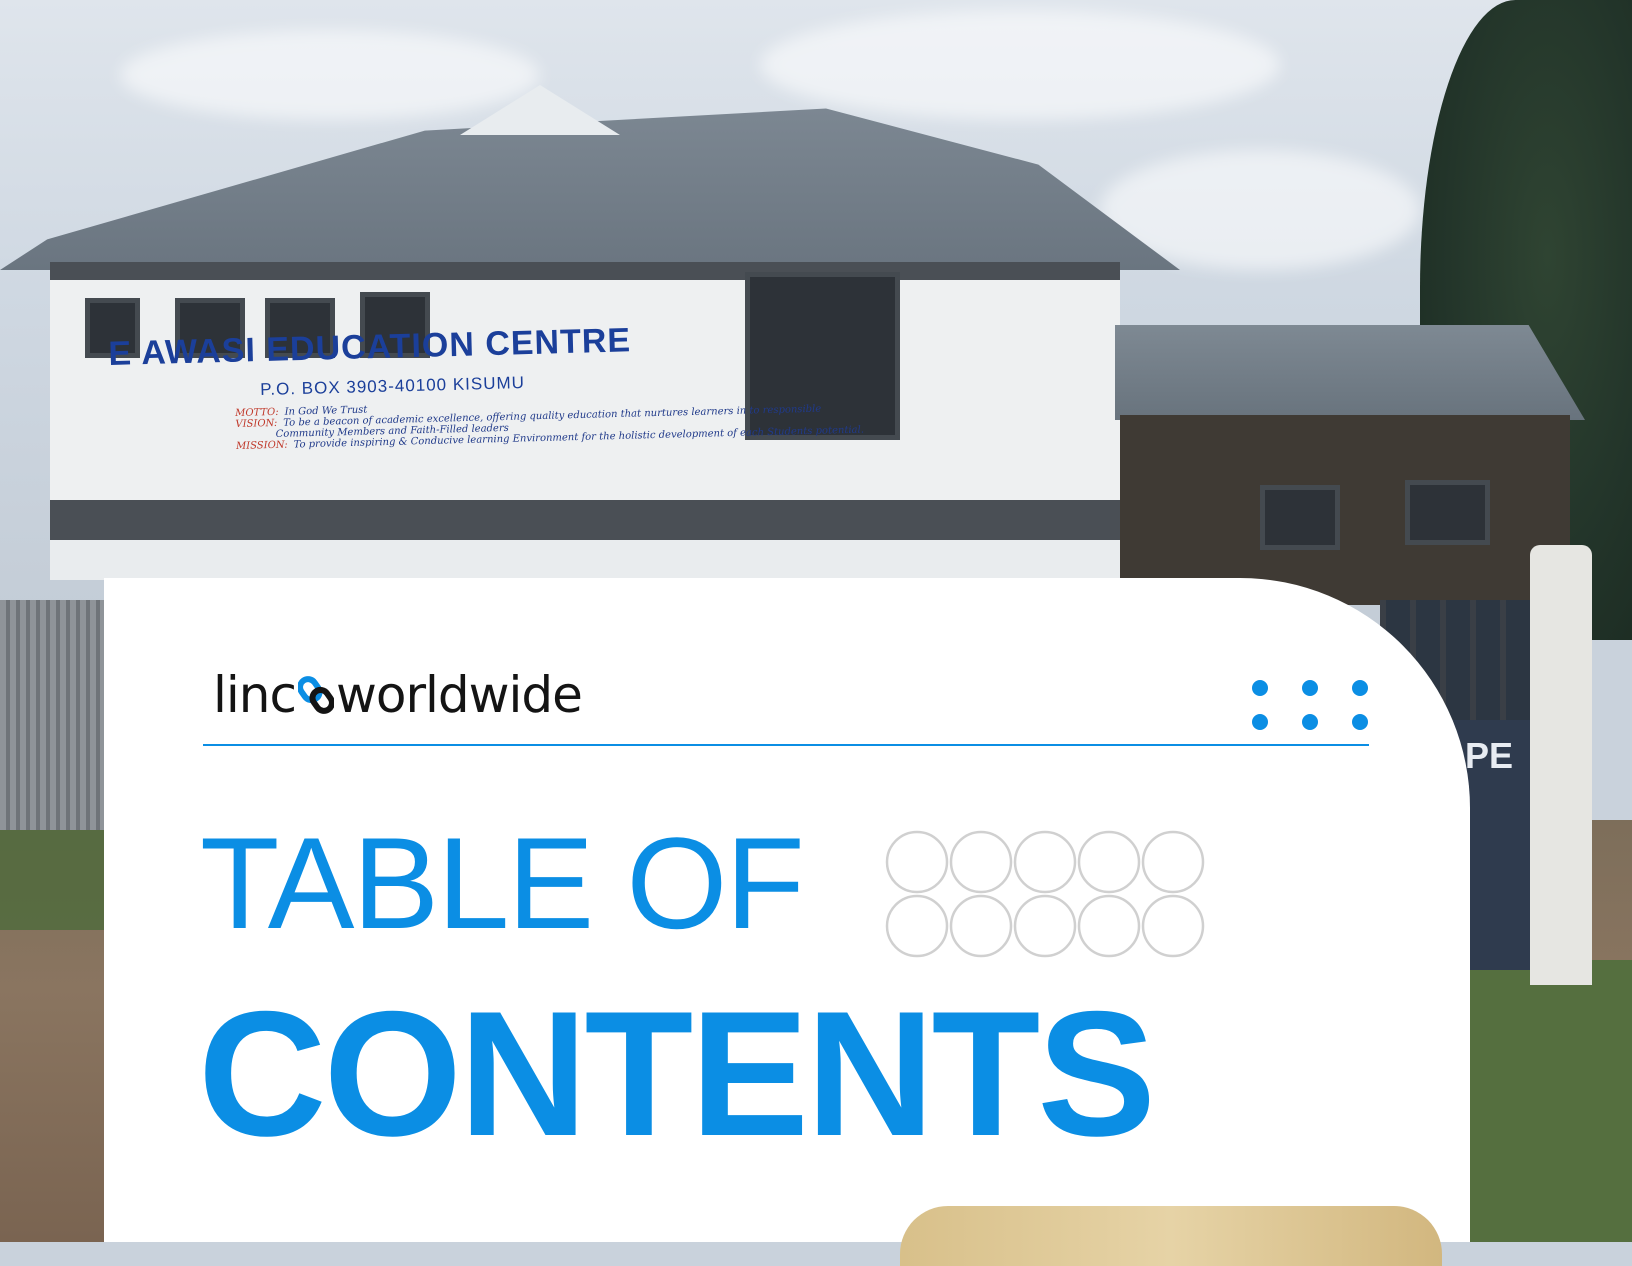  I want to click on brand-name-start: linc, so click(255, 695).